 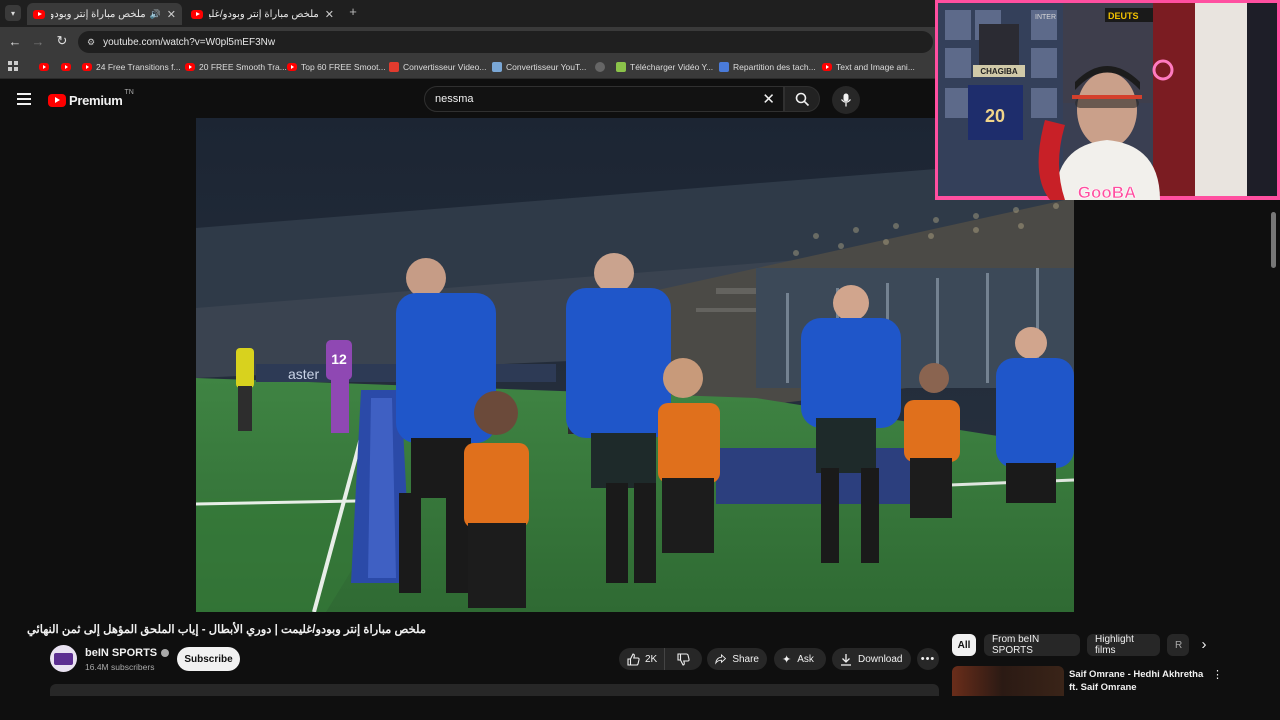 What do you see at coordinates (964, 645) in the screenshot?
I see `chip-all: All` at bounding box center [964, 645].